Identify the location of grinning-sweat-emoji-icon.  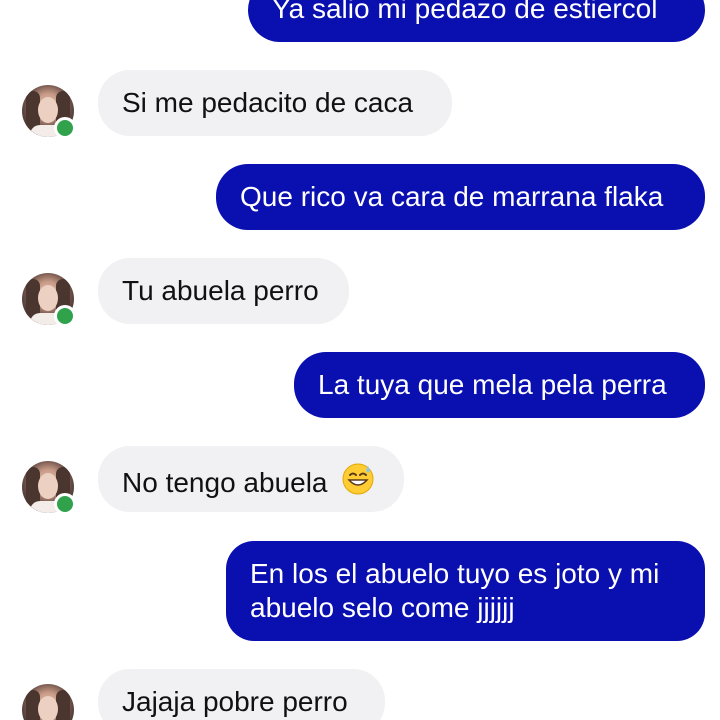
(358, 479).